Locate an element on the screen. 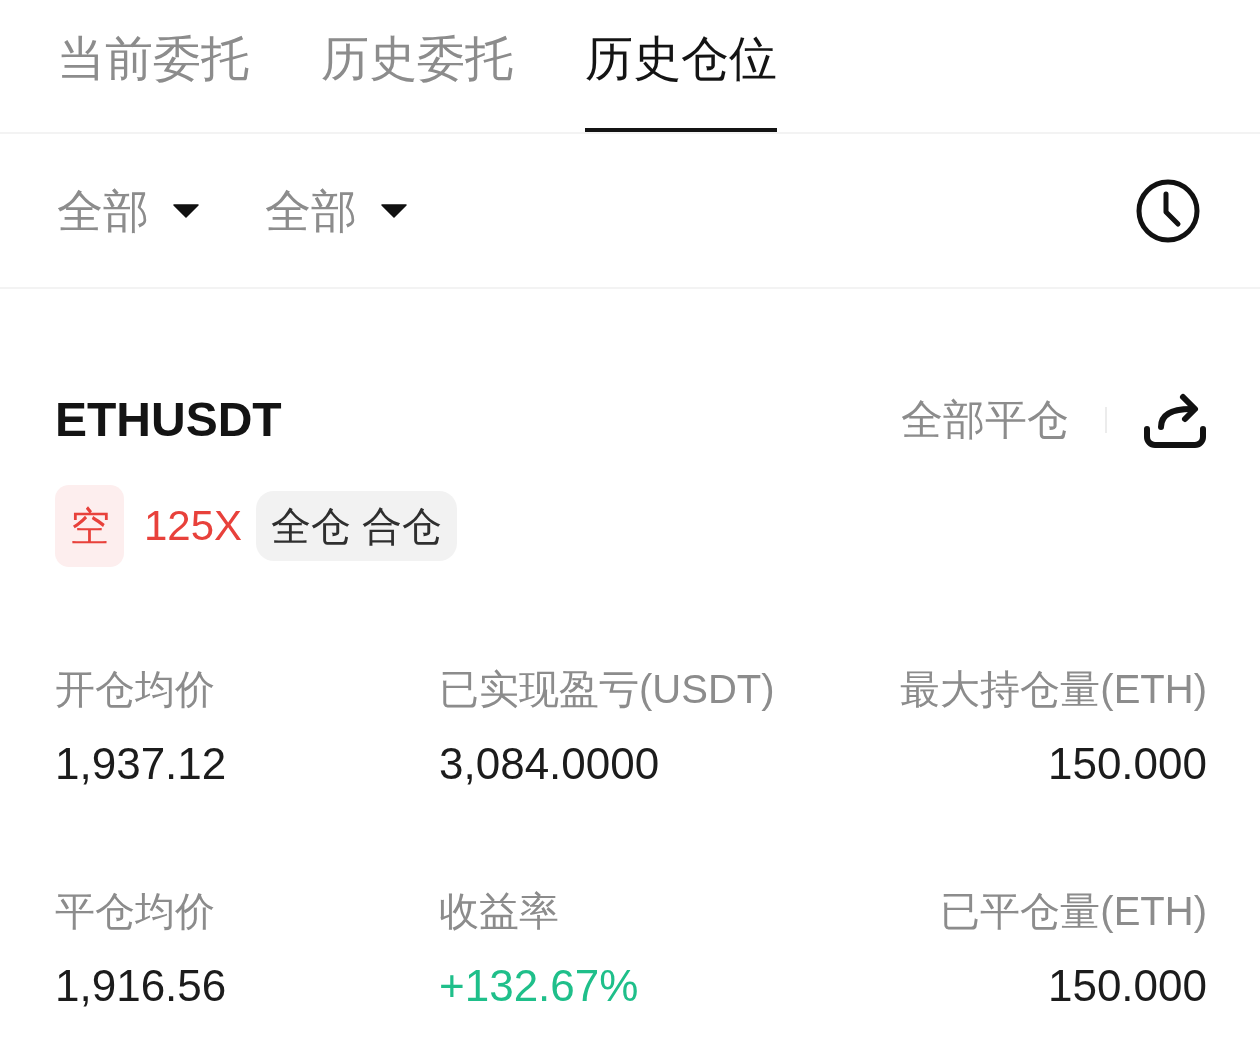 The height and width of the screenshot is (1048, 1260). symbol-title: ETHUSDT is located at coordinates (168, 420).